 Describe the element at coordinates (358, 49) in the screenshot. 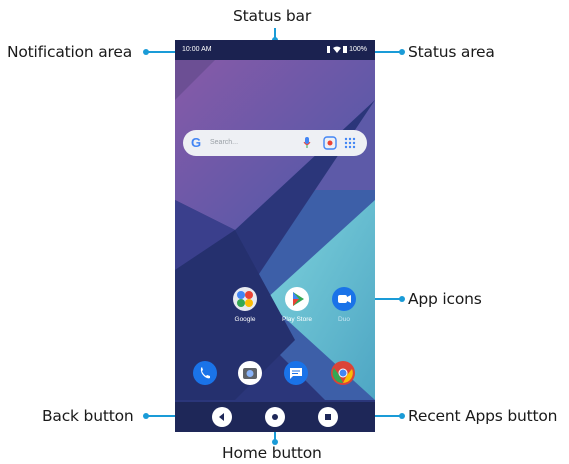

I see `battery-percent: 100%` at that location.